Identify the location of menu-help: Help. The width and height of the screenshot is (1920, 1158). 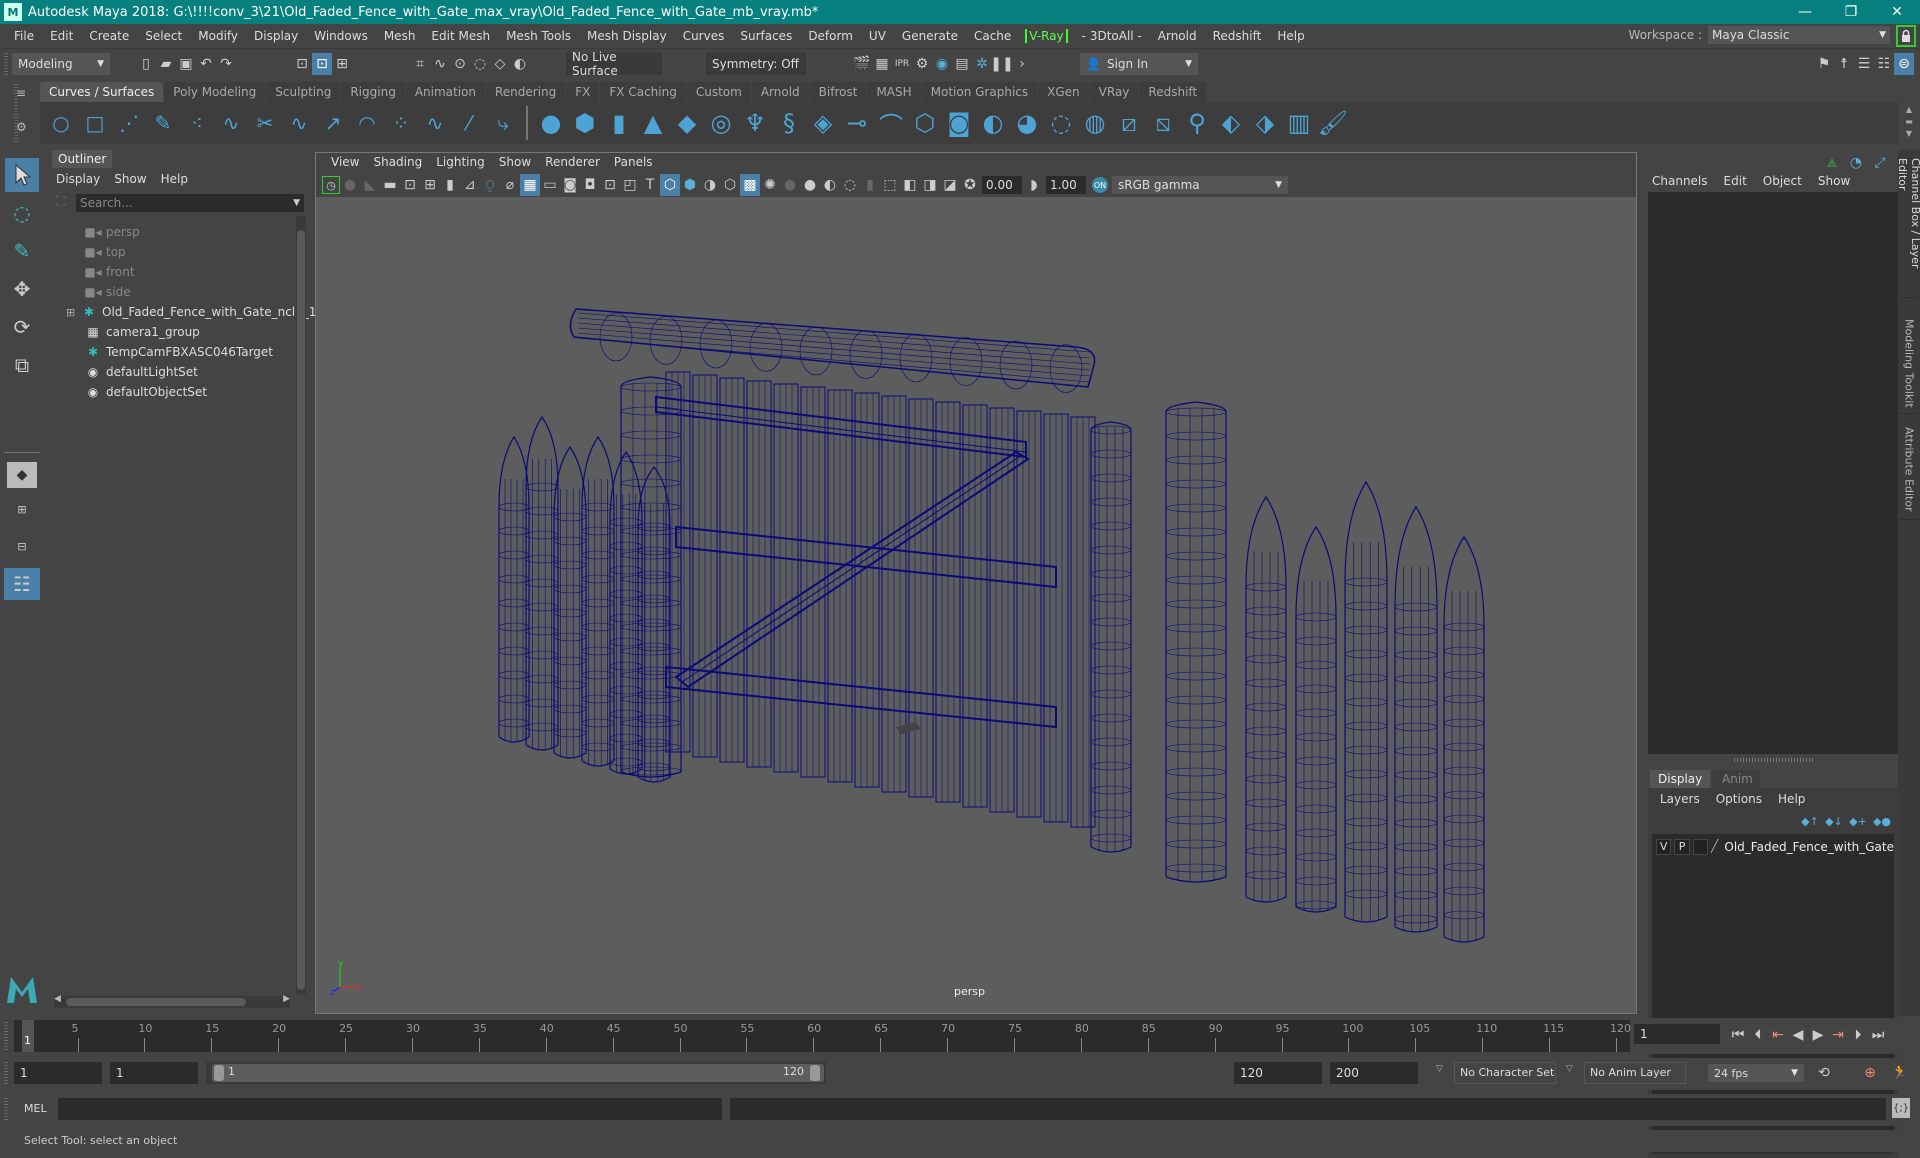
(1290, 36).